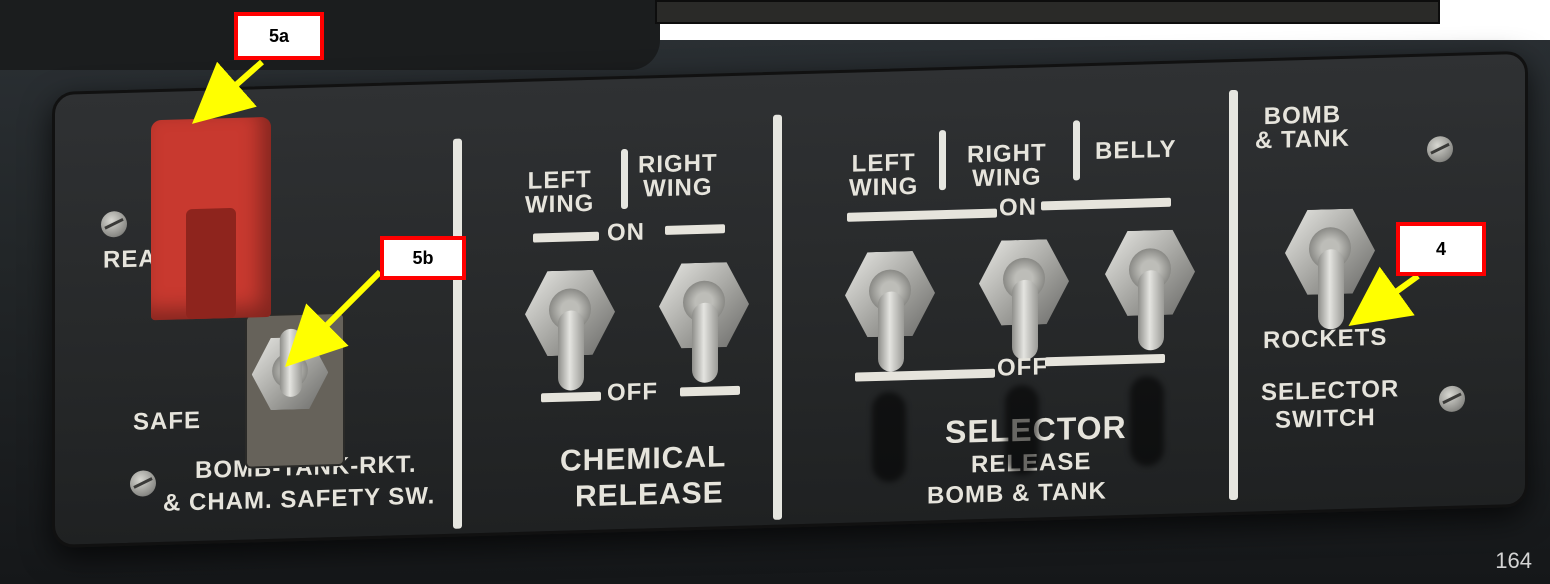  What do you see at coordinates (1513, 560) in the screenshot?
I see `page-number: 164` at bounding box center [1513, 560].